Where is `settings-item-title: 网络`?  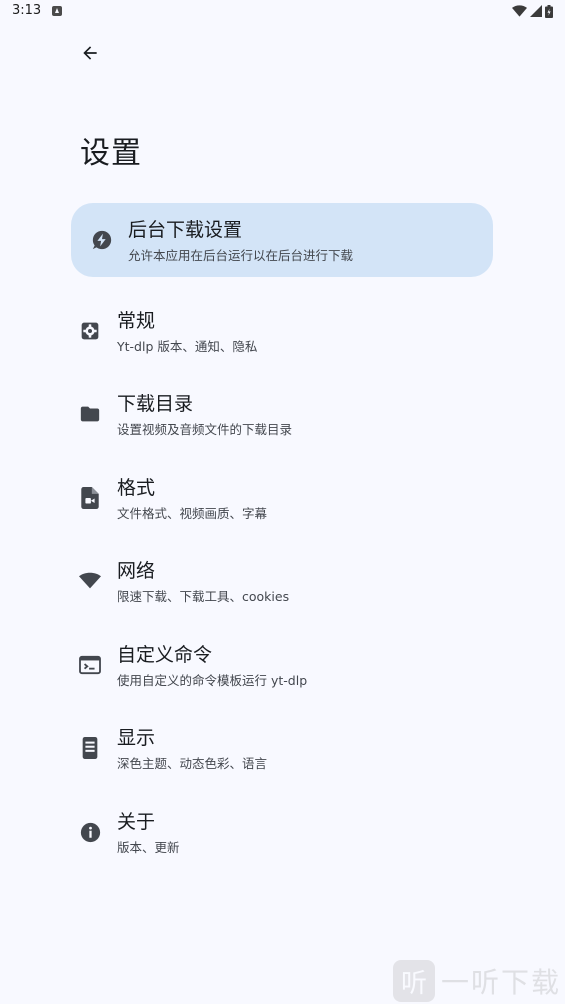 settings-item-title: 网络 is located at coordinates (136, 571).